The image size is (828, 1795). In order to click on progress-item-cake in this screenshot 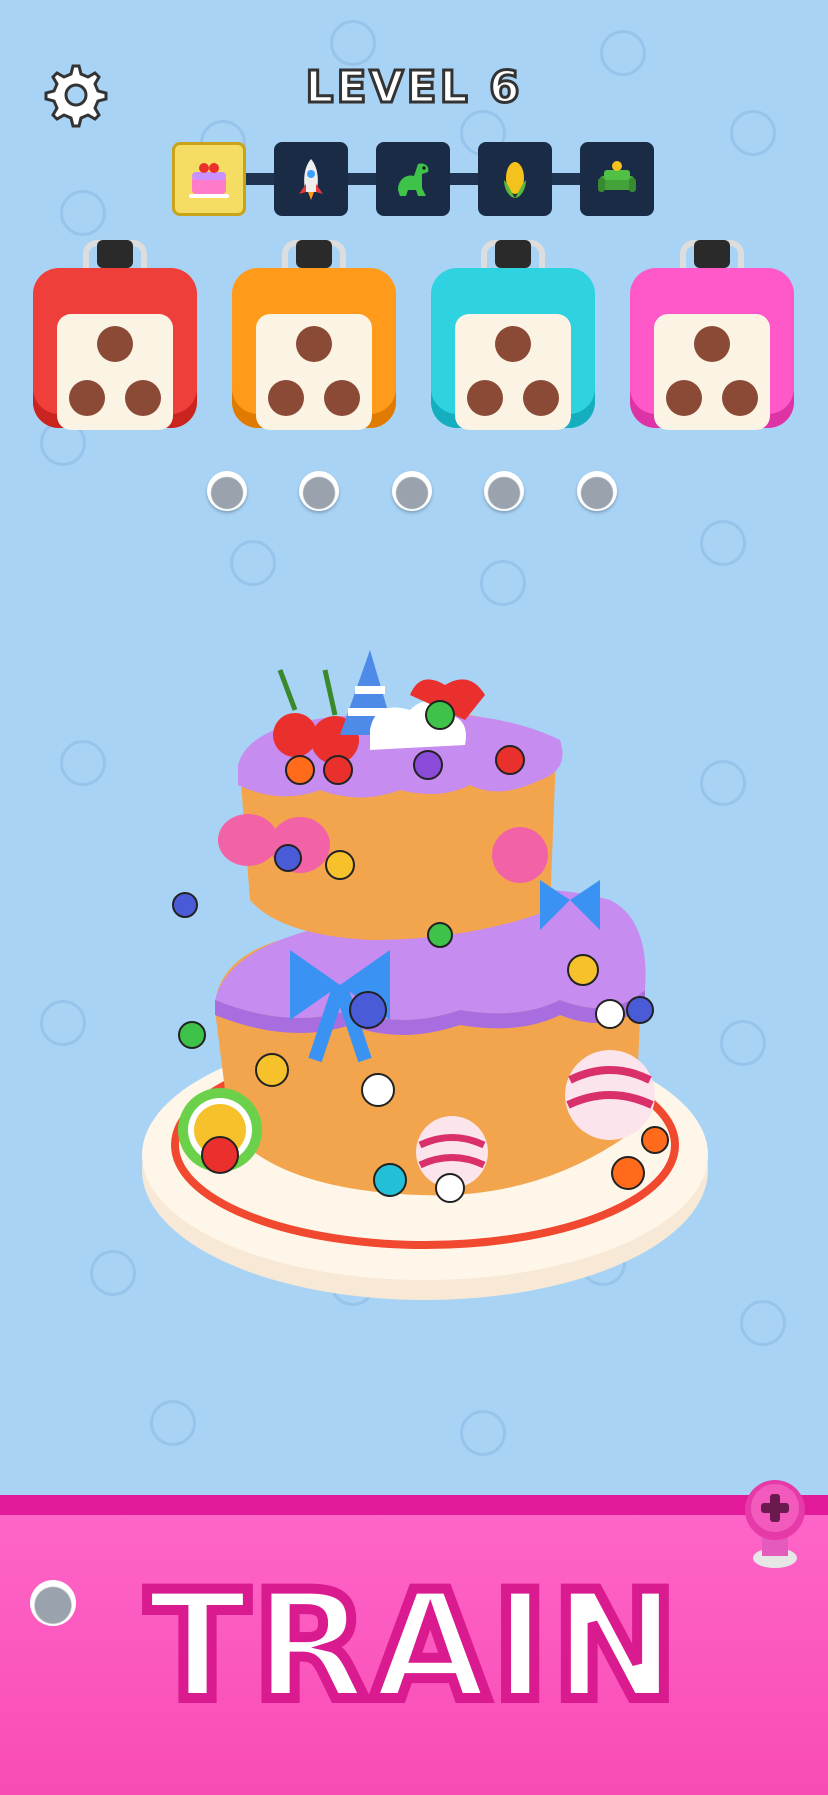, I will do `click(209, 179)`.